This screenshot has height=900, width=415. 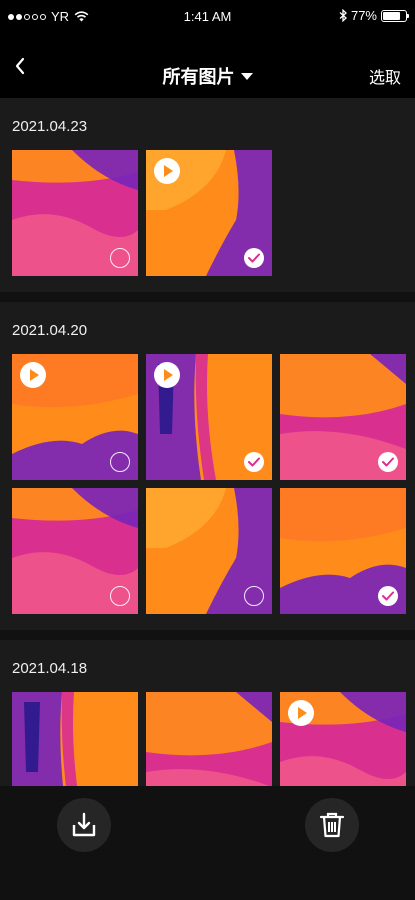 What do you see at coordinates (385, 76) in the screenshot?
I see `select-button: 选取` at bounding box center [385, 76].